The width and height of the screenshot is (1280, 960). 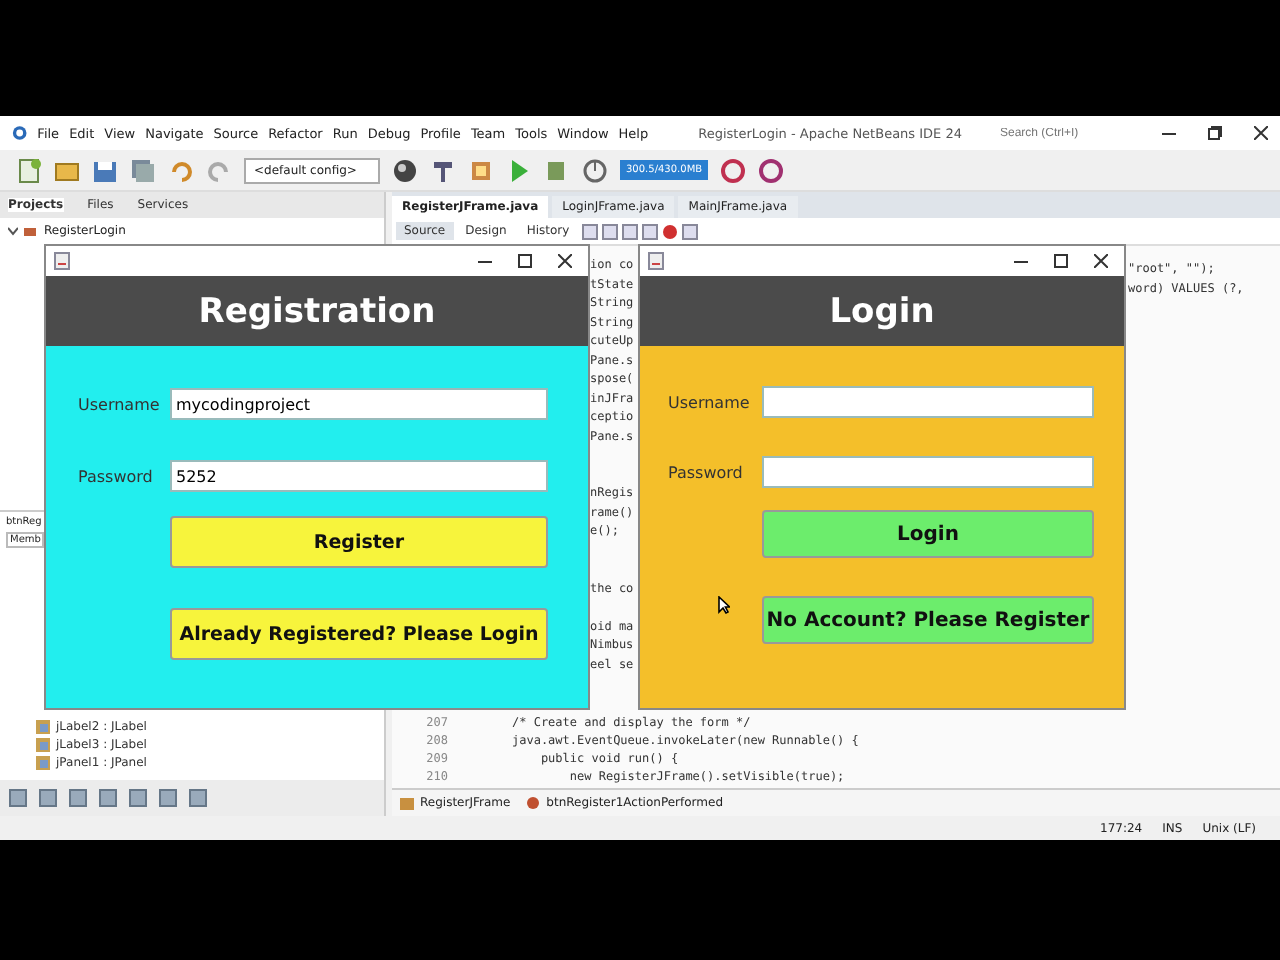 What do you see at coordinates (359, 634) in the screenshot?
I see `login-link-button: Already Registered? Please Login` at bounding box center [359, 634].